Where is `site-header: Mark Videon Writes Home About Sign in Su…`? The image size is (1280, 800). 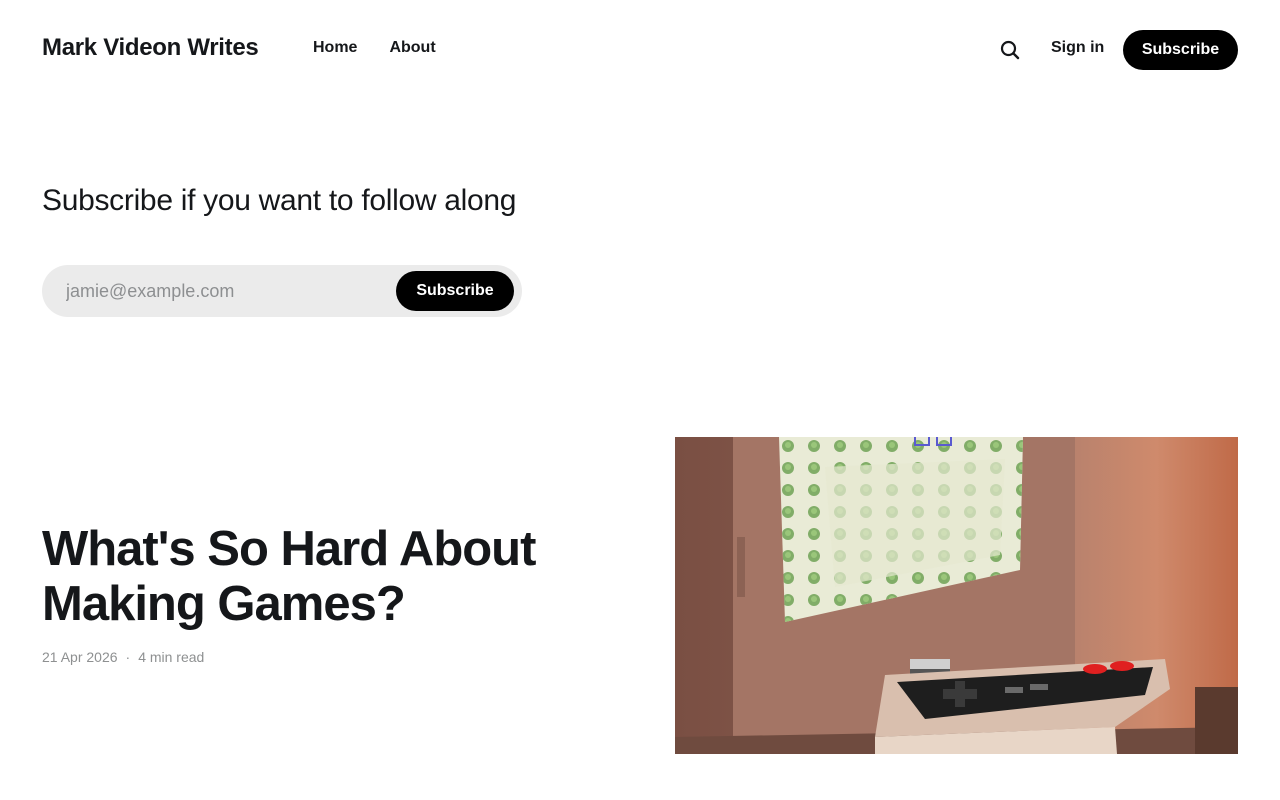
site-header: Mark Videon Writes Home About Sign in Su… is located at coordinates (640, 50).